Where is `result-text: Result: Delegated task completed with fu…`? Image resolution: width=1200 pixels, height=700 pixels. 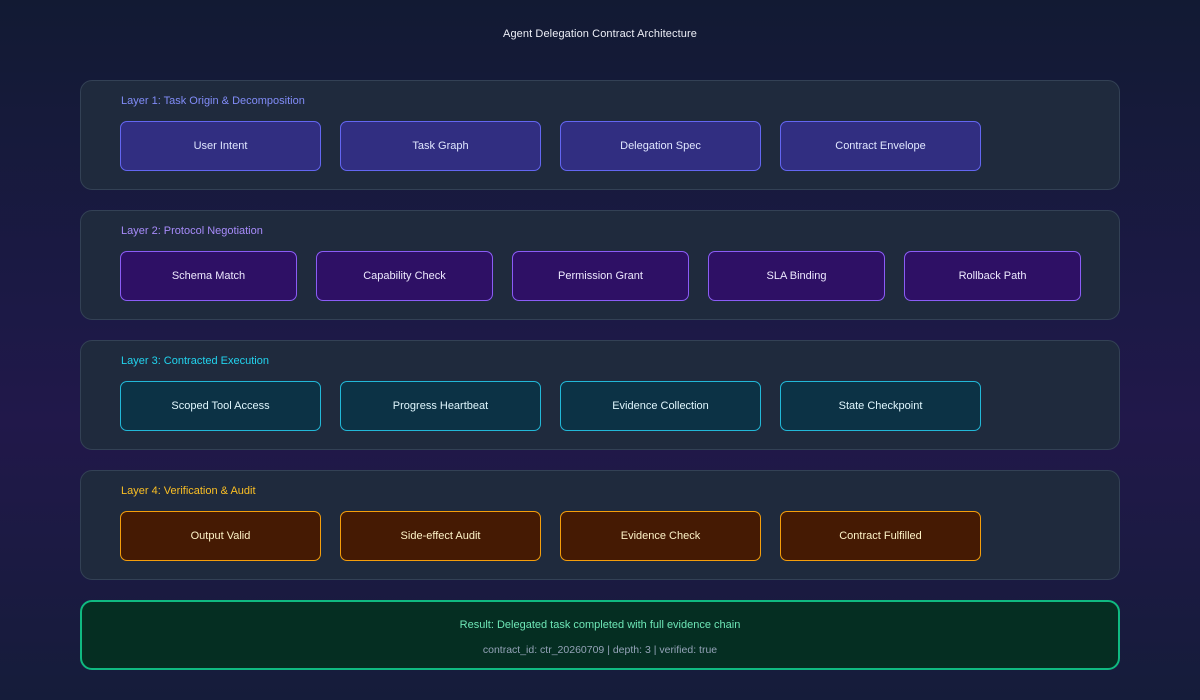 result-text: Result: Delegated task completed with fu… is located at coordinates (600, 625).